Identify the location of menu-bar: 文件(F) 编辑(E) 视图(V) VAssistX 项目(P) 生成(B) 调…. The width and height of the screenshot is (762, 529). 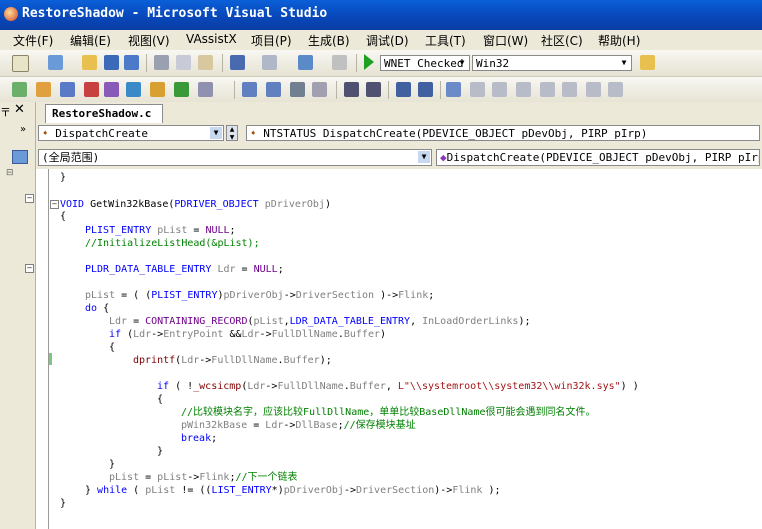
(381, 40).